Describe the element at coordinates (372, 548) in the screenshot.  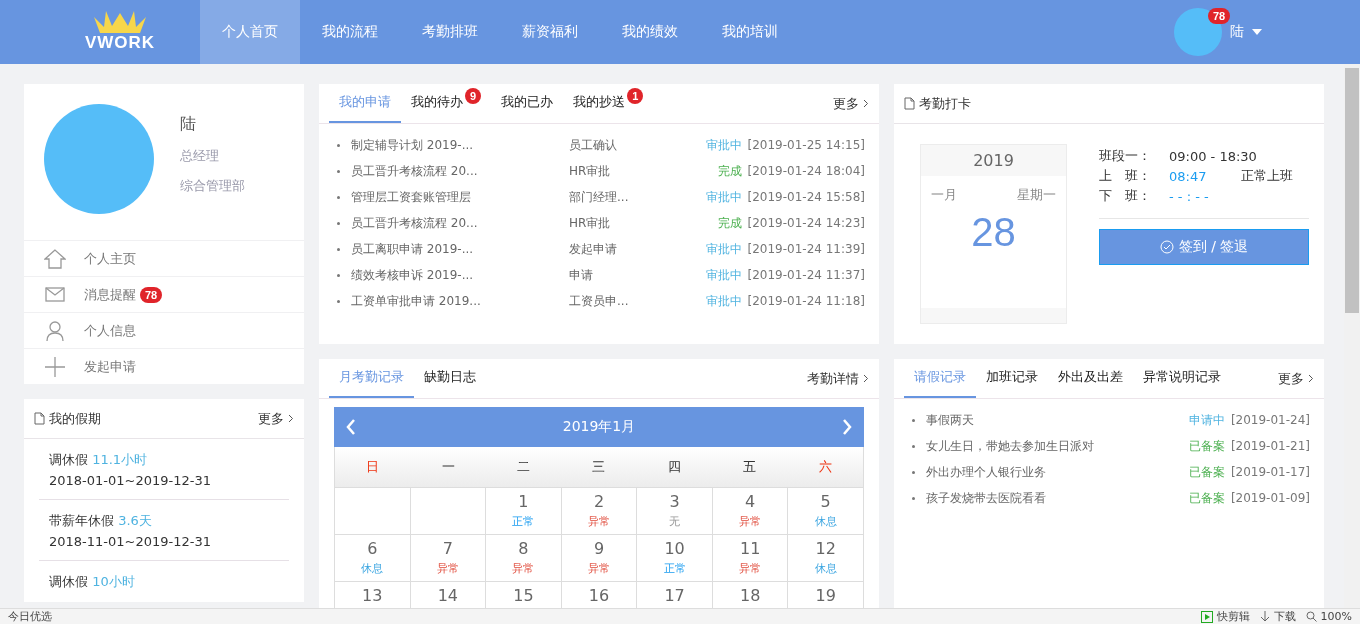
I see `day-number: 6` at that location.